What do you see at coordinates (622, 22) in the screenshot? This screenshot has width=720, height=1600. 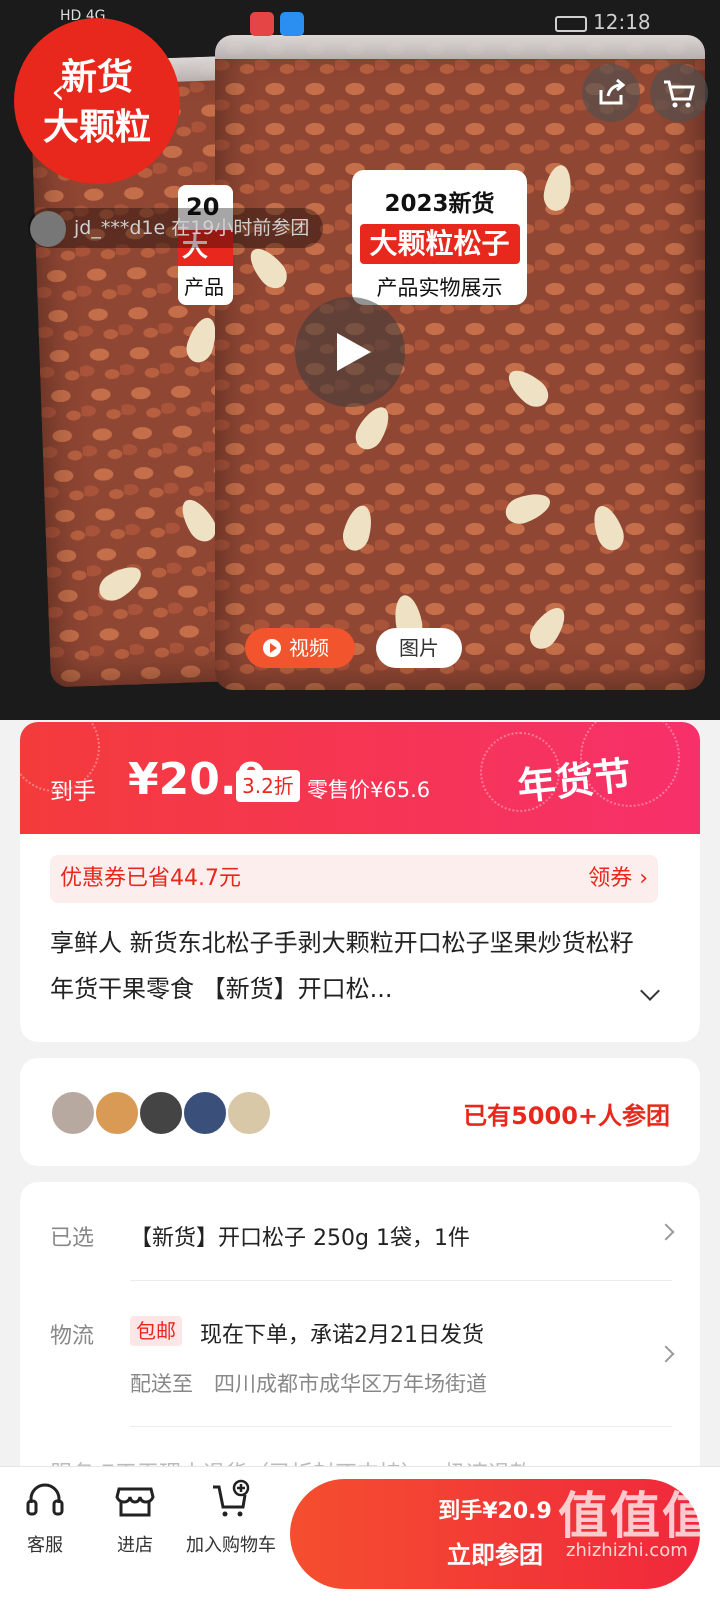 I see `clock: 12:18` at bounding box center [622, 22].